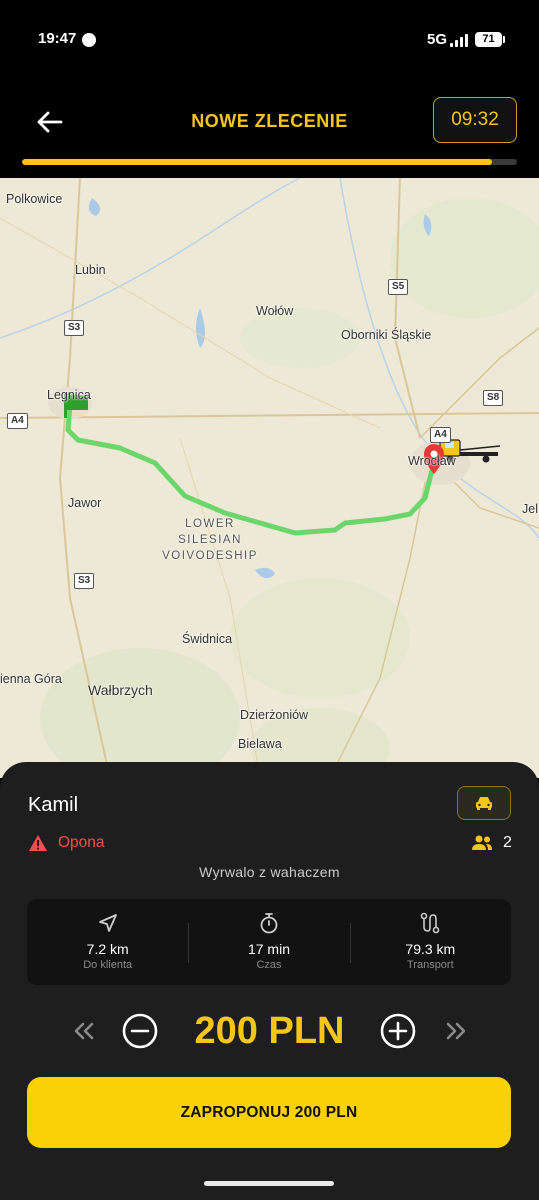 This screenshot has width=539, height=1200. Describe the element at coordinates (493, 398) in the screenshot. I see `road-shield-s8: S8` at that location.